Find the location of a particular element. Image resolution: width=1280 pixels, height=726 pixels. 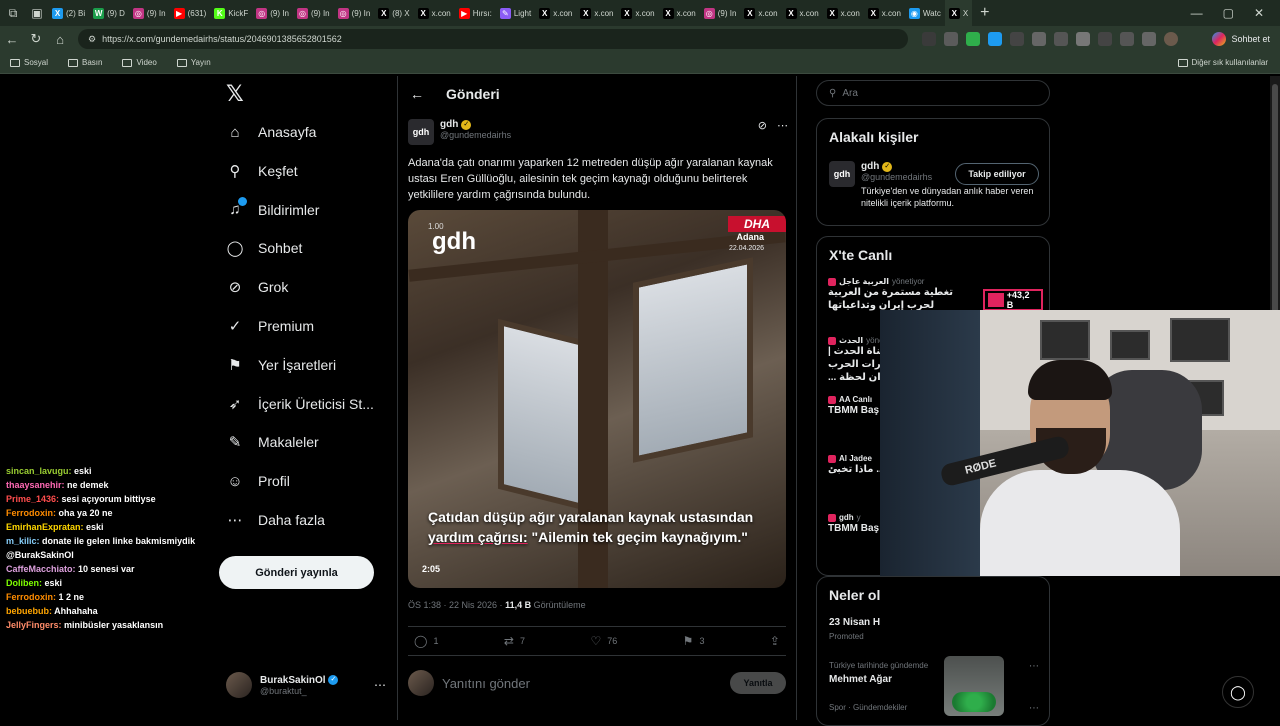

chat-username: Ferrodoxin: is located at coordinates (31, 513).